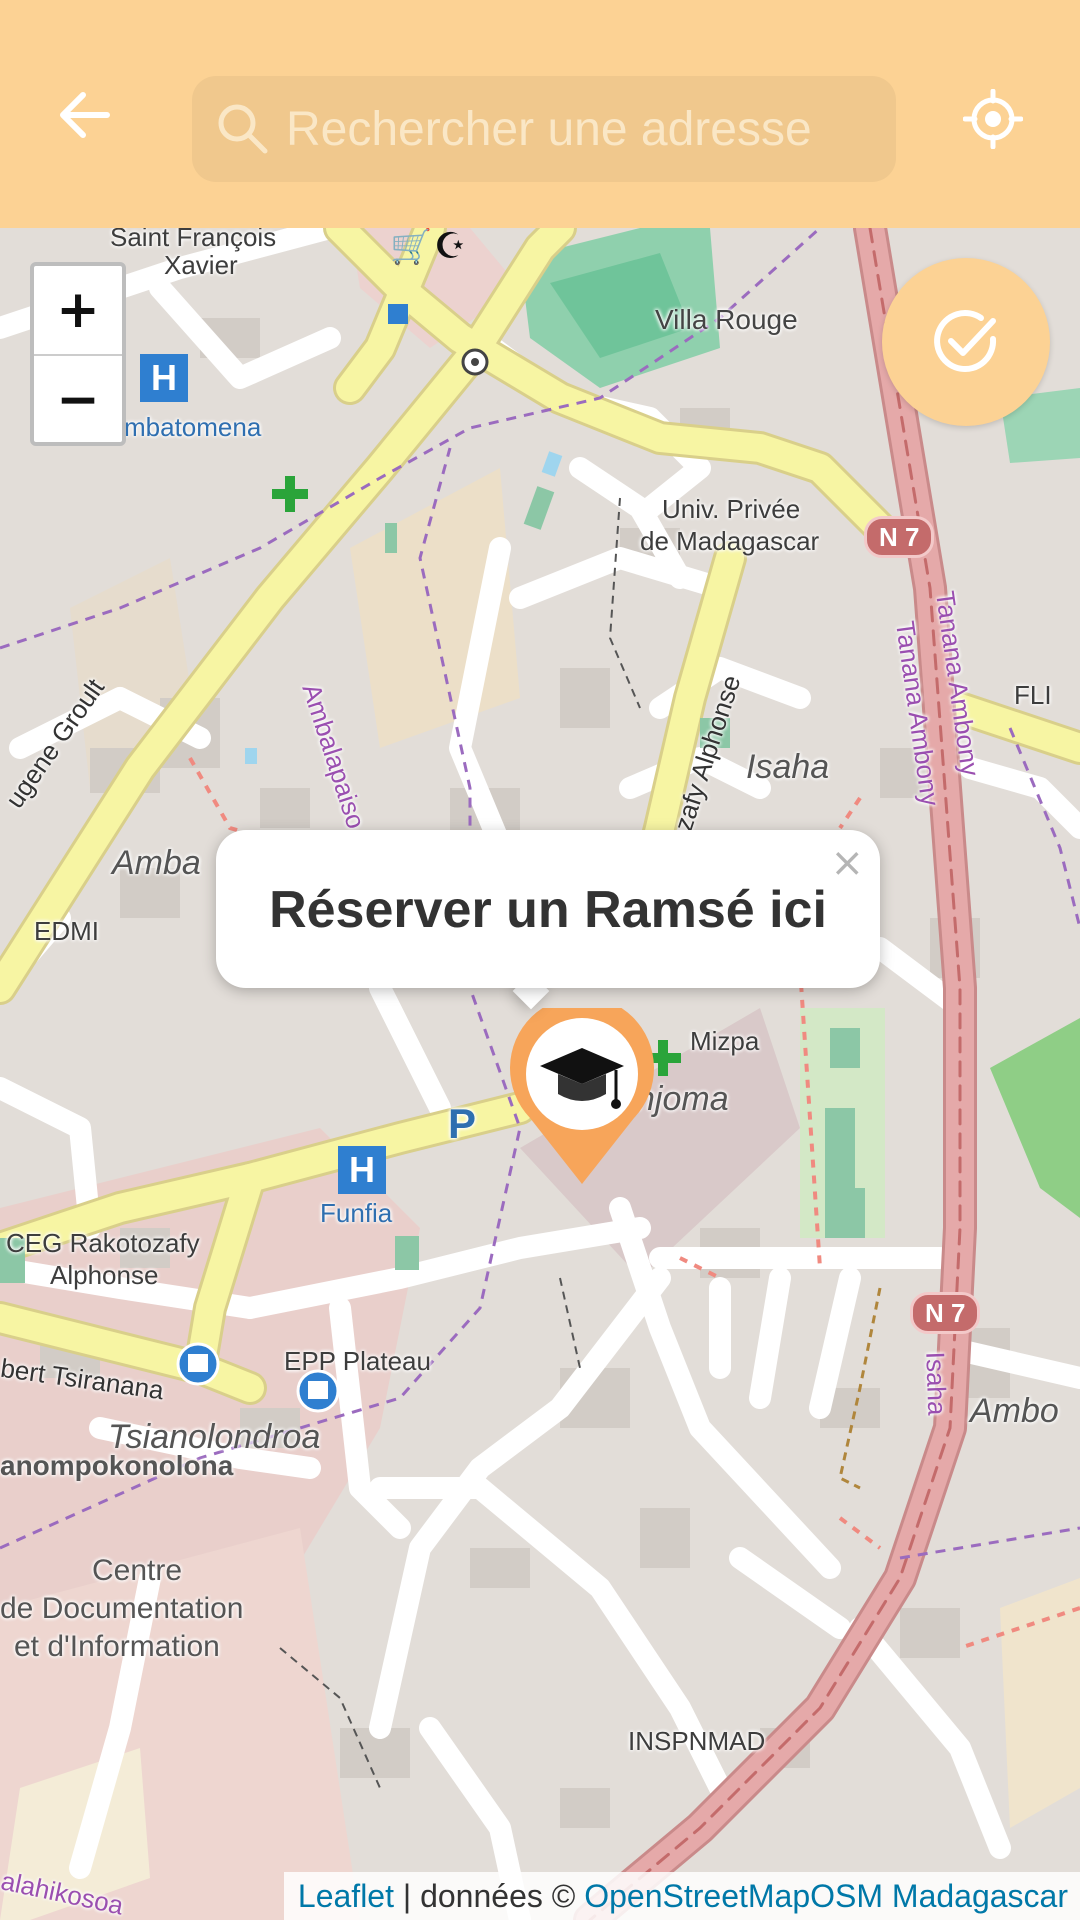 The height and width of the screenshot is (1920, 1080). I want to click on map-label: CEG Rakotozafy, so click(103, 1243).